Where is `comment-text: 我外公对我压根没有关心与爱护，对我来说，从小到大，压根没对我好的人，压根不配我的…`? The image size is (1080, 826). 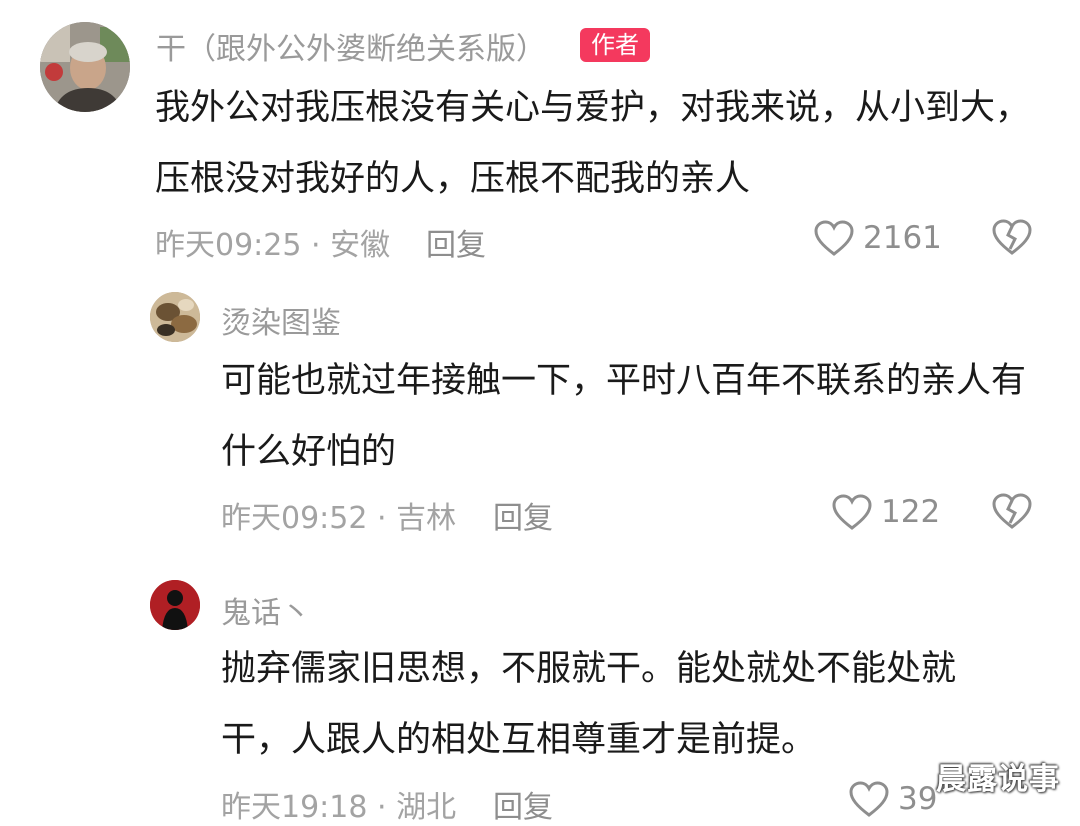
comment-text: 我外公对我压根没有关心与爱护，对我来说，从小到大，压根没对我好的人，压根不配我的… is located at coordinates (593, 143).